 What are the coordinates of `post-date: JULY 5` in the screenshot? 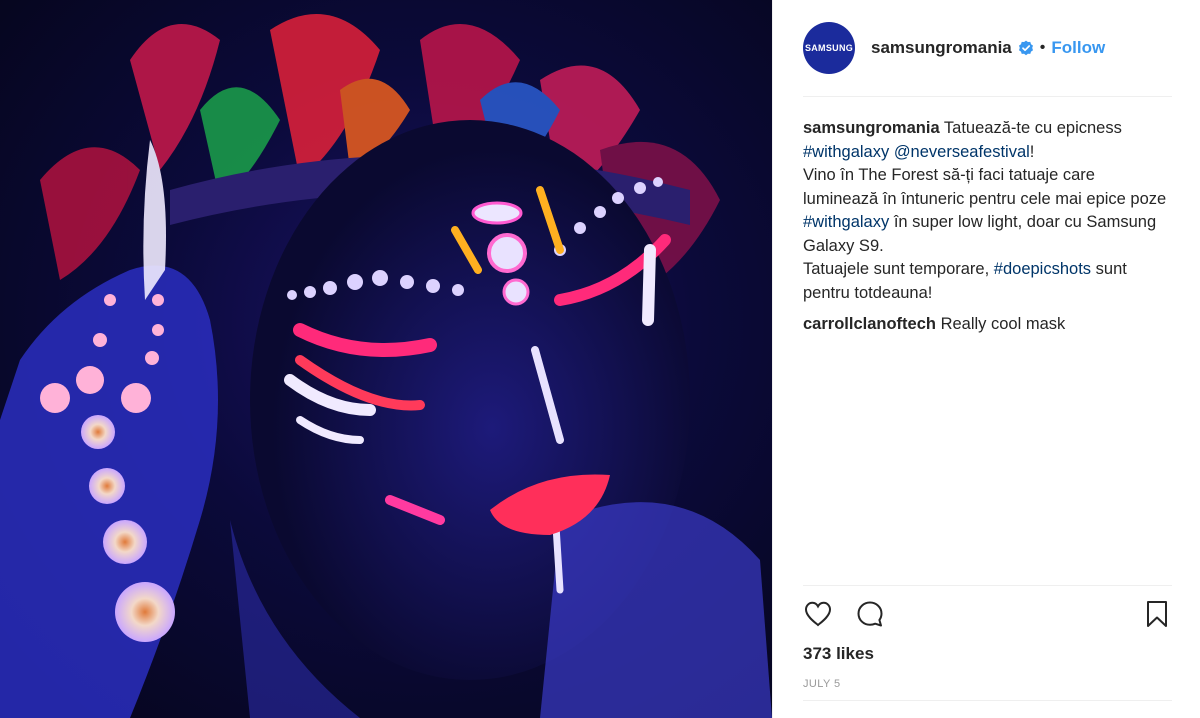 It's located at (987, 684).